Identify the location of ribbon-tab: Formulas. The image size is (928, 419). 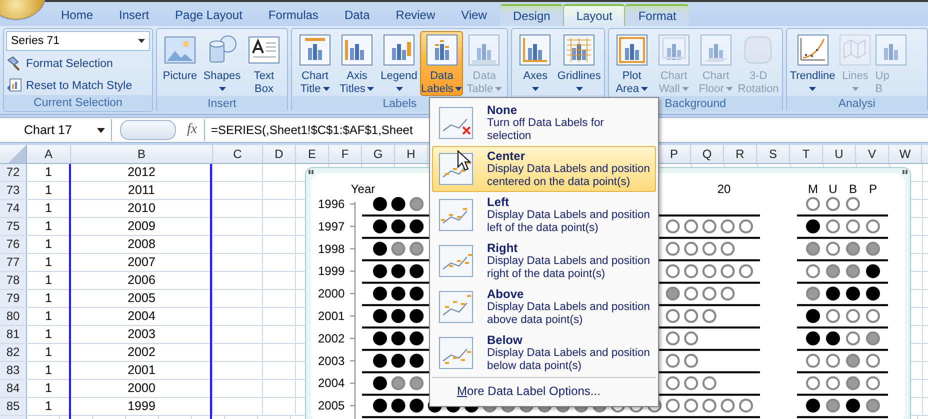
(293, 15).